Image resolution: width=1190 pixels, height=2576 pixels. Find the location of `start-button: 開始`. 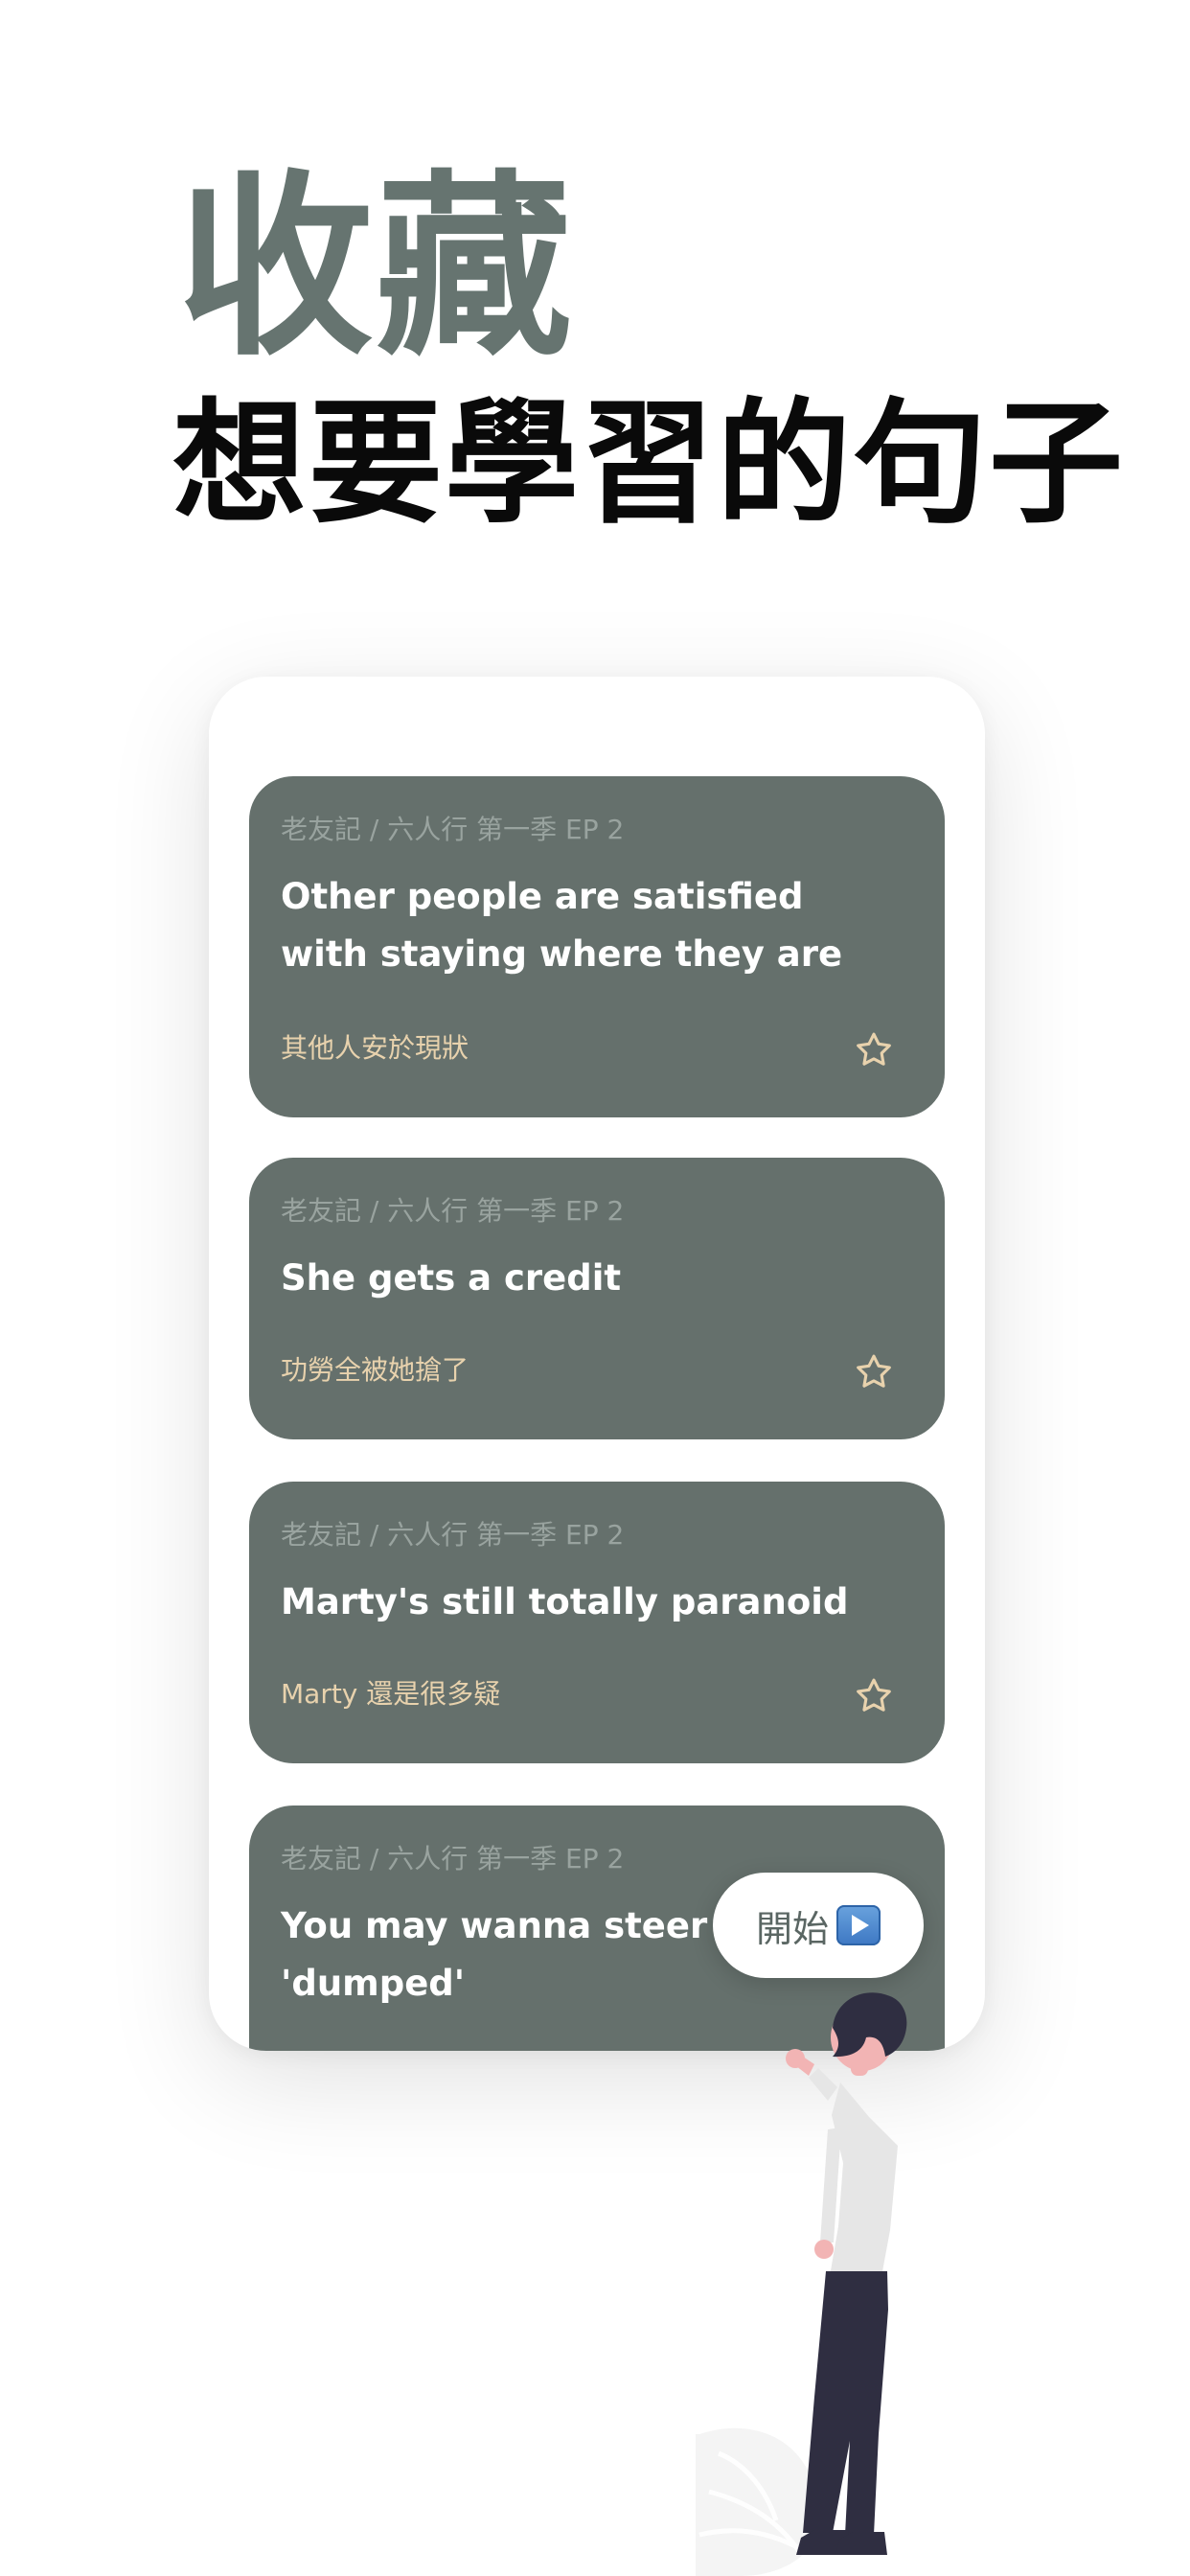

start-button: 開始 is located at coordinates (819, 1925).